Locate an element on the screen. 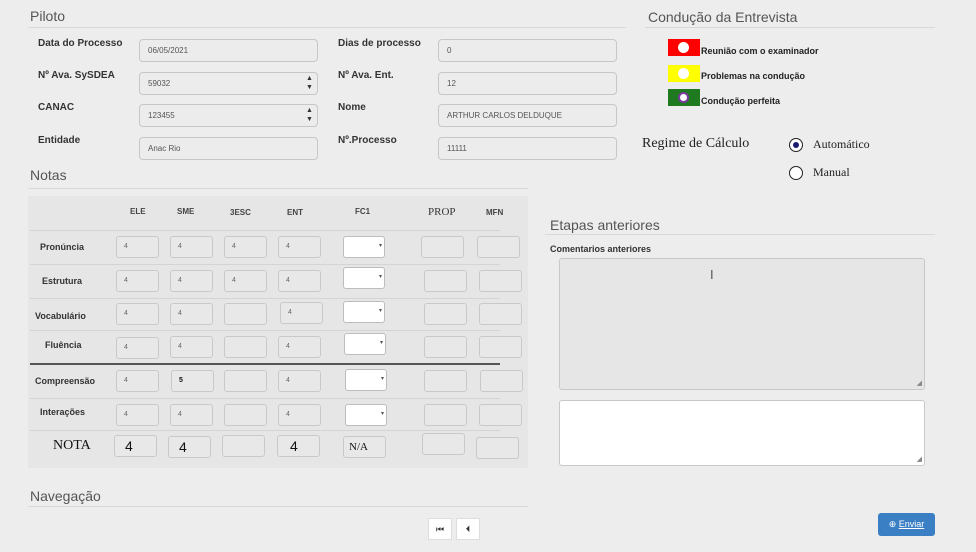 The image size is (976, 552). canac-label: CANAC is located at coordinates (56, 107).